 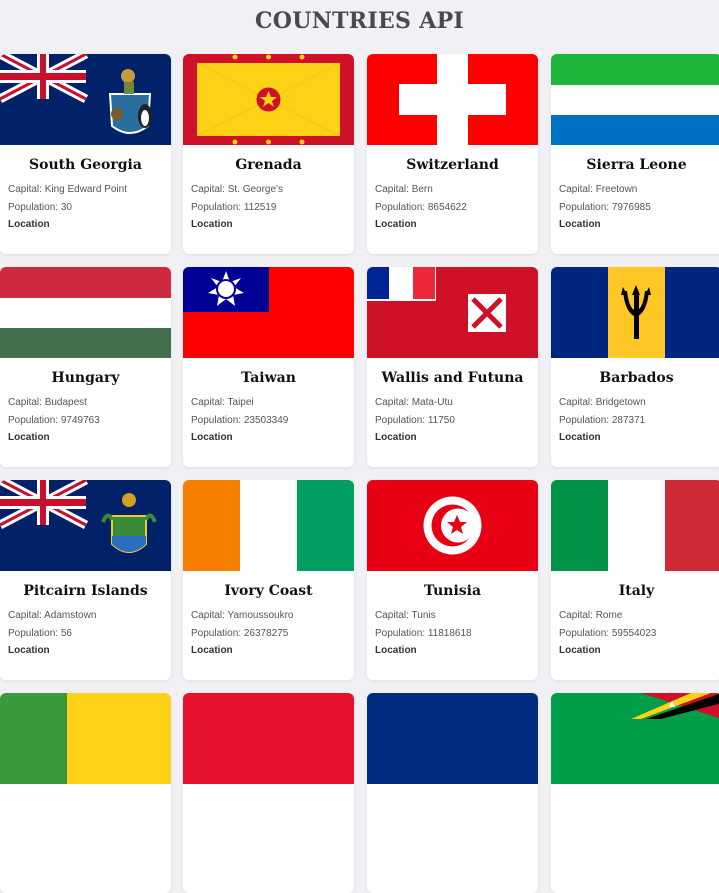 What do you see at coordinates (602, 402) in the screenshot?
I see `capital-text: Capital: Bridgetown` at bounding box center [602, 402].